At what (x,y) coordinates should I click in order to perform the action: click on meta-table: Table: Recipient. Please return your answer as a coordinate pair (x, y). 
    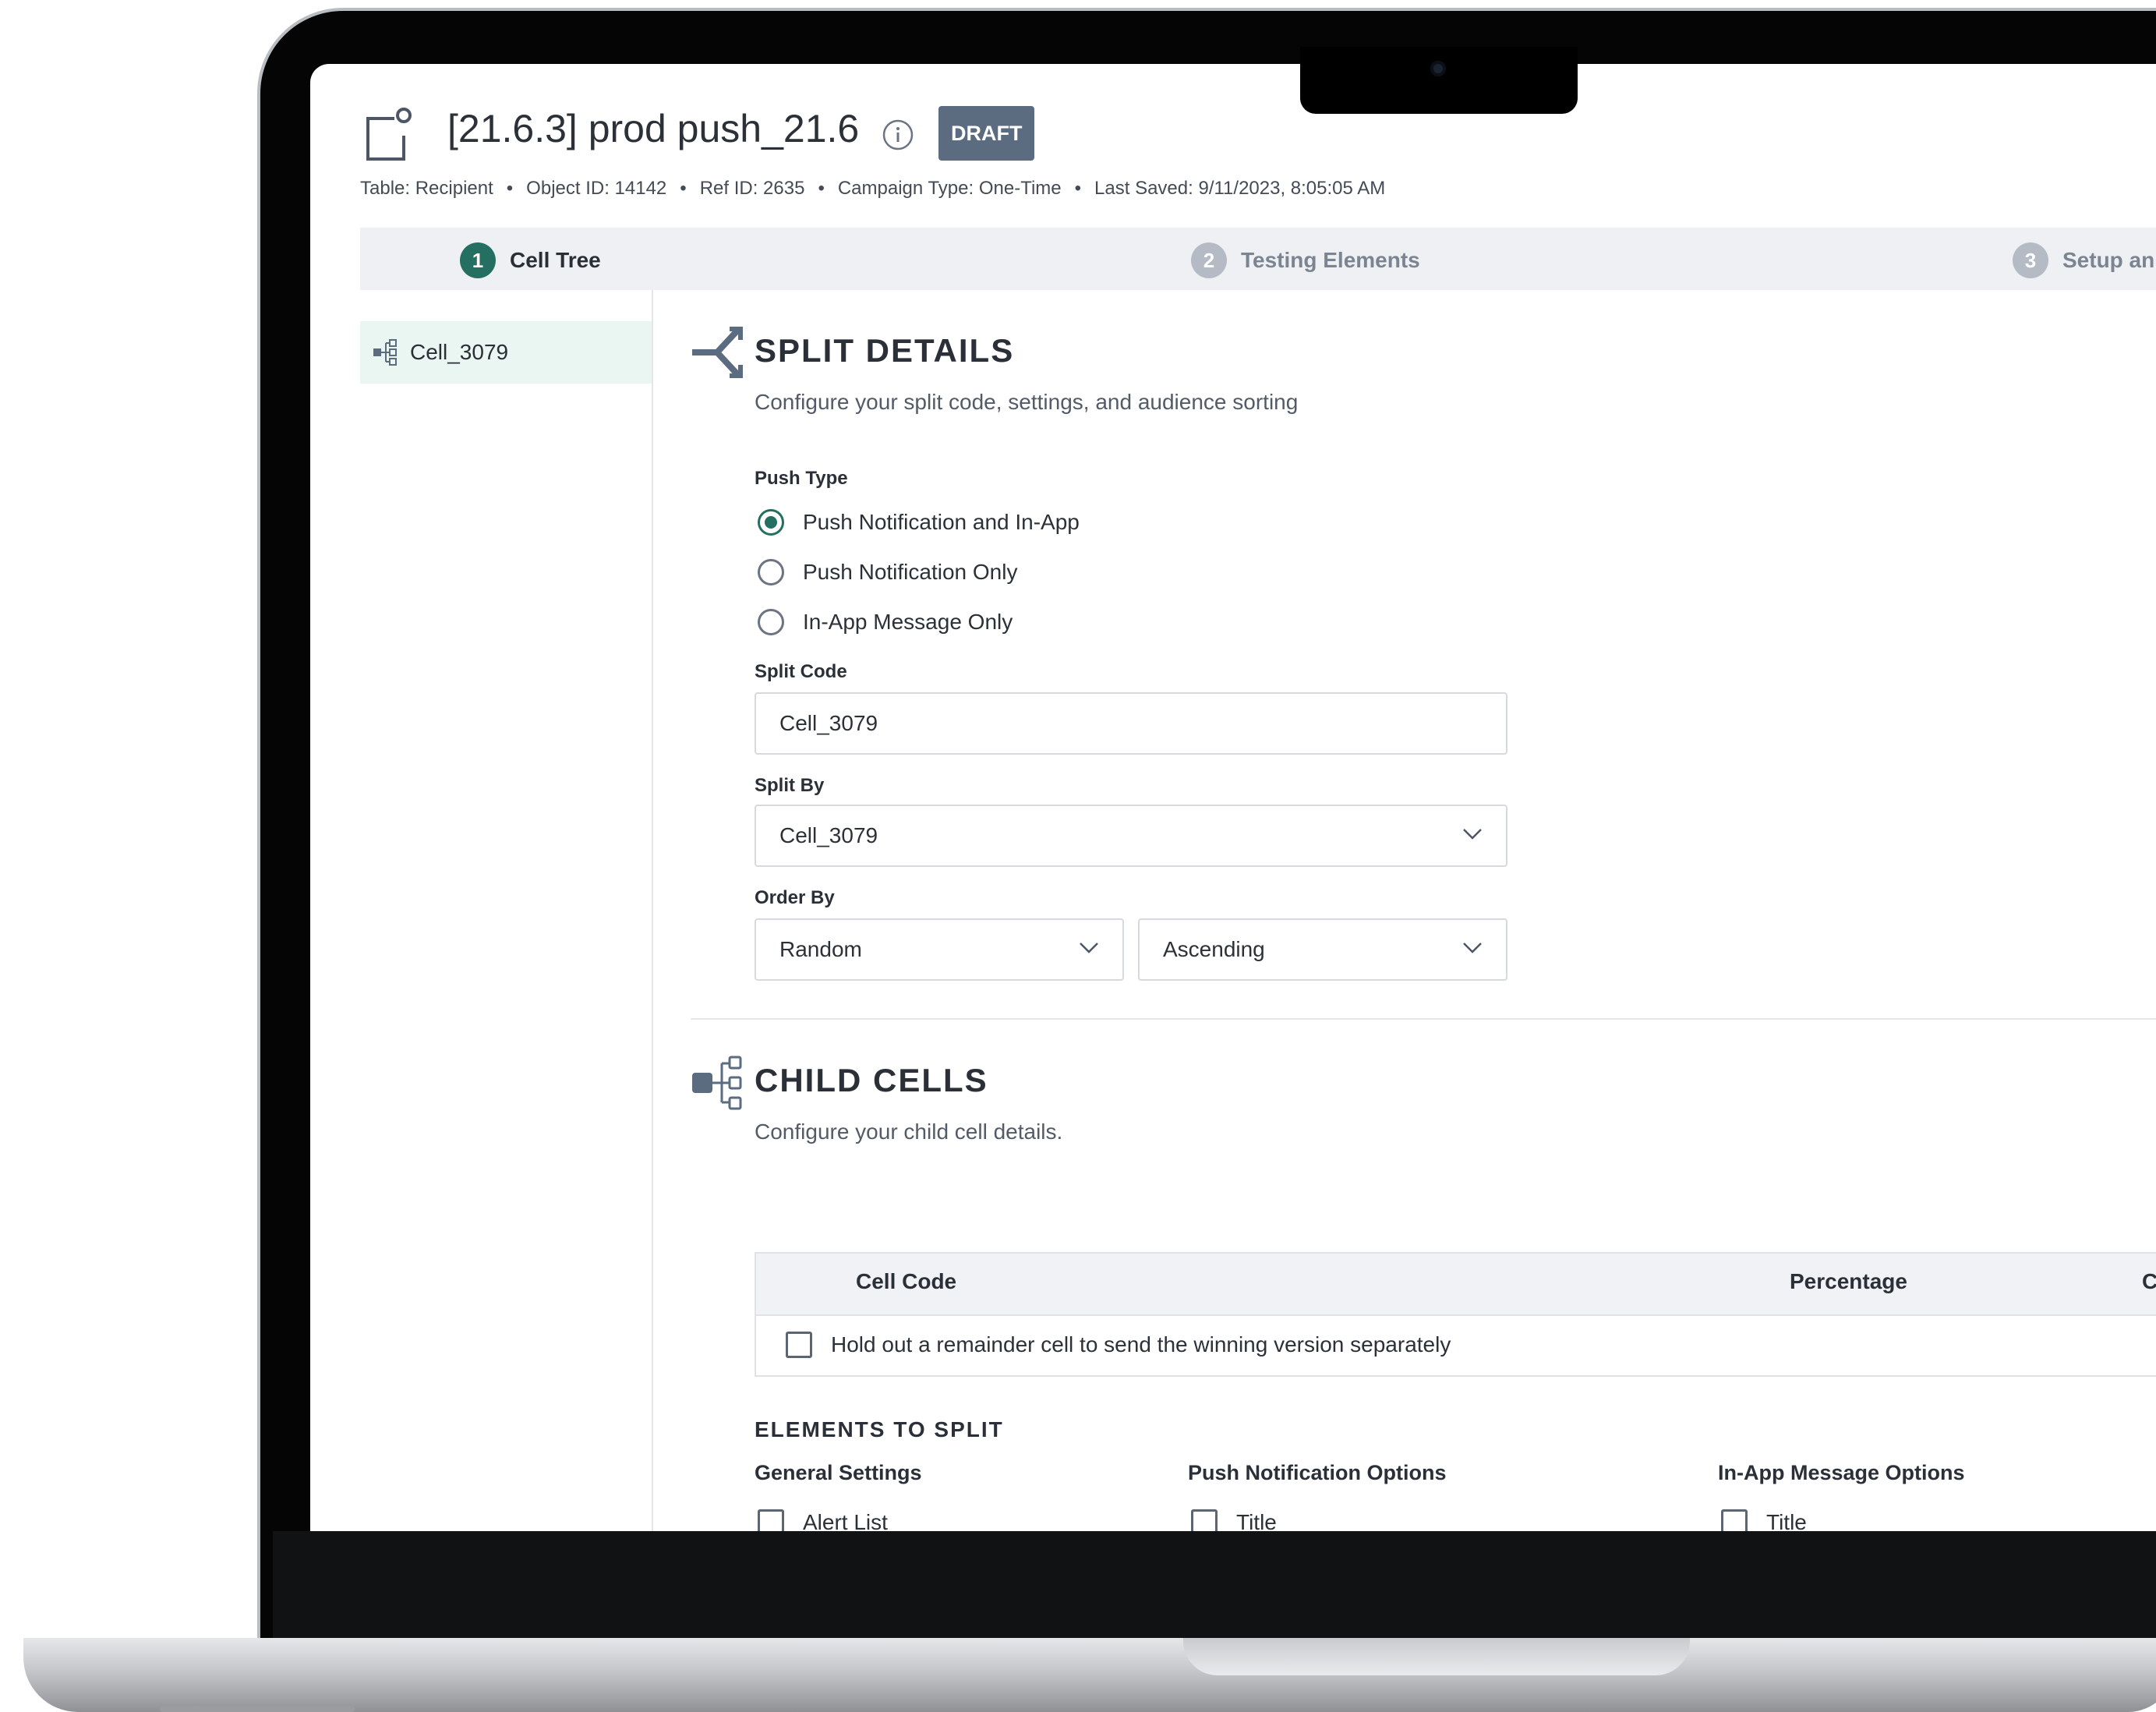
    Looking at the image, I should click on (426, 188).